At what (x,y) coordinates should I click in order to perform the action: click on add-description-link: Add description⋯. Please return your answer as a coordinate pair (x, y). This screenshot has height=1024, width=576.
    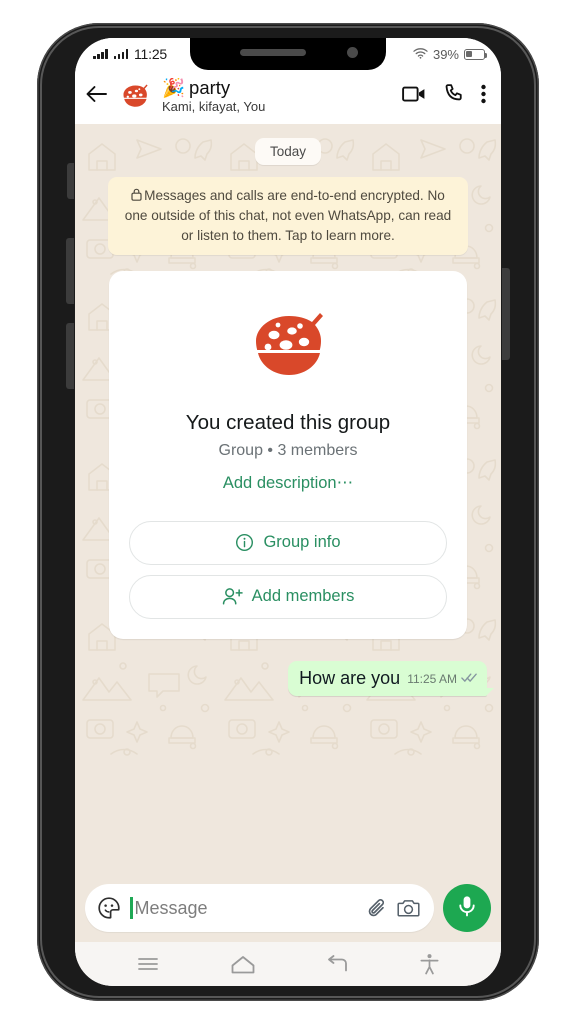
    Looking at the image, I should click on (288, 483).